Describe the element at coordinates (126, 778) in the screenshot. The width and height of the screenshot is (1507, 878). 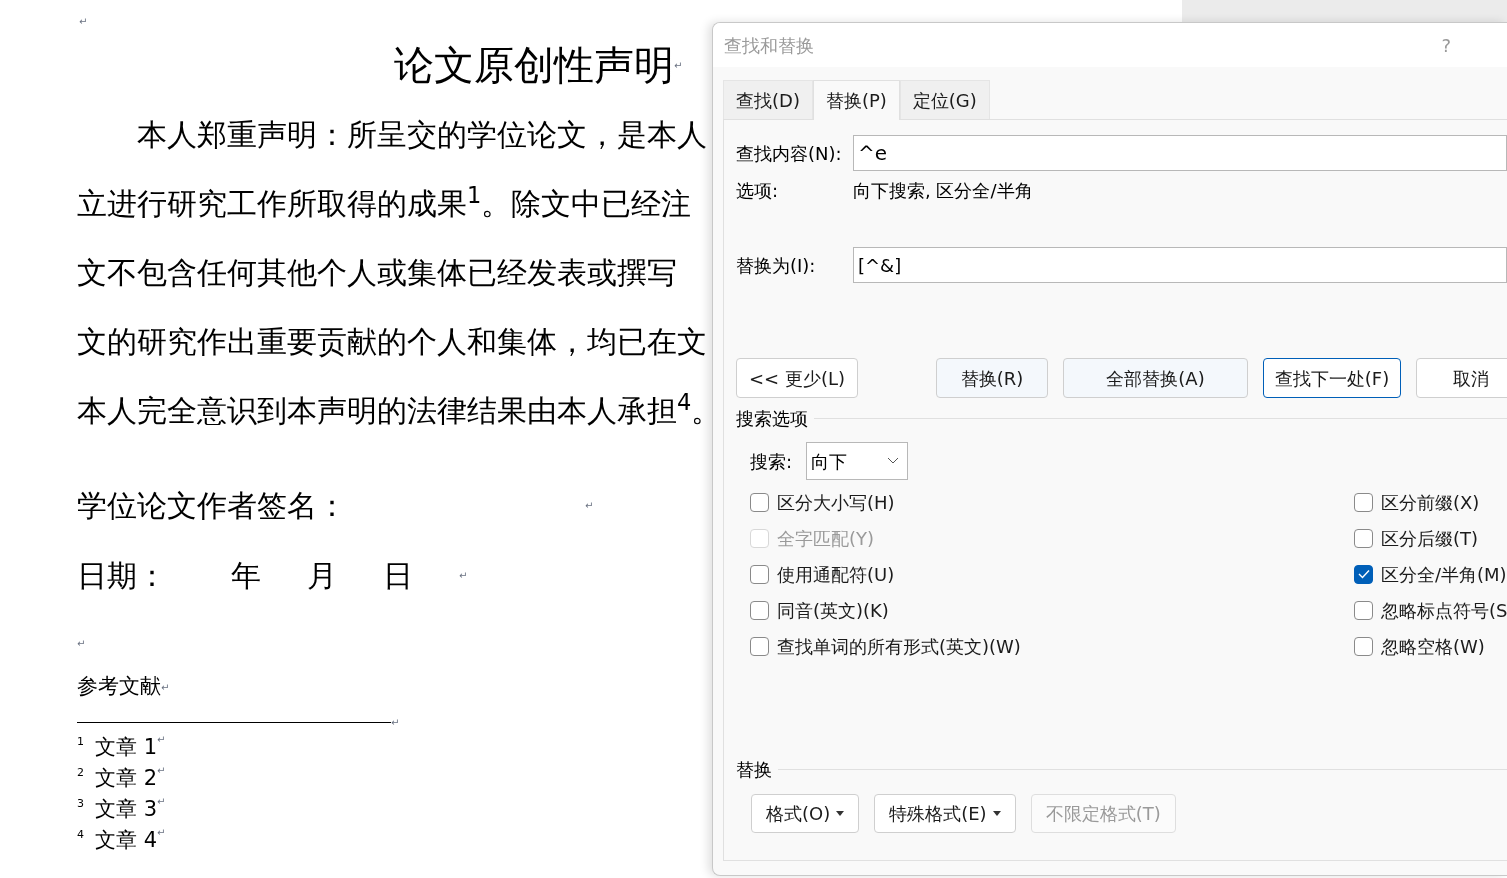
I see `footnote-text: 文章 2` at that location.